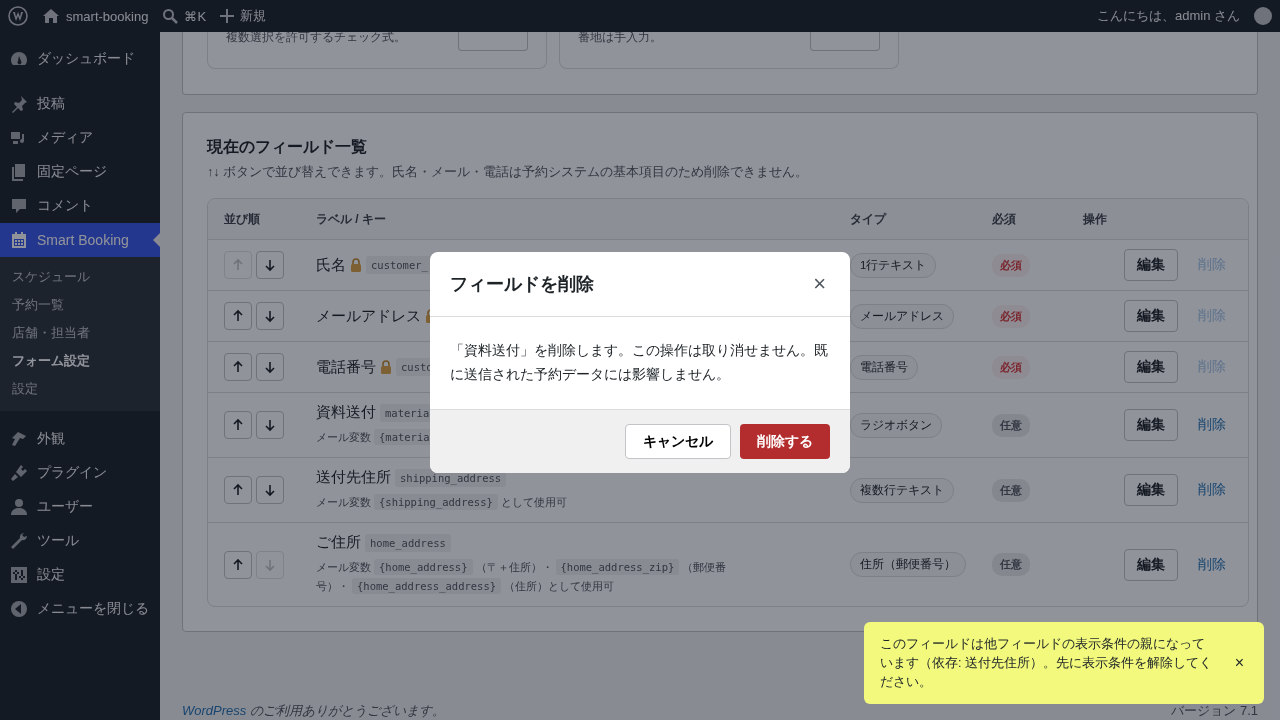 Image resolution: width=1280 pixels, height=720 pixels. I want to click on section-description: ↑↓ ボタンで並び替えできます。氏名・メール・電話は予約システムの基本項目のため削除できません。, so click(508, 172).